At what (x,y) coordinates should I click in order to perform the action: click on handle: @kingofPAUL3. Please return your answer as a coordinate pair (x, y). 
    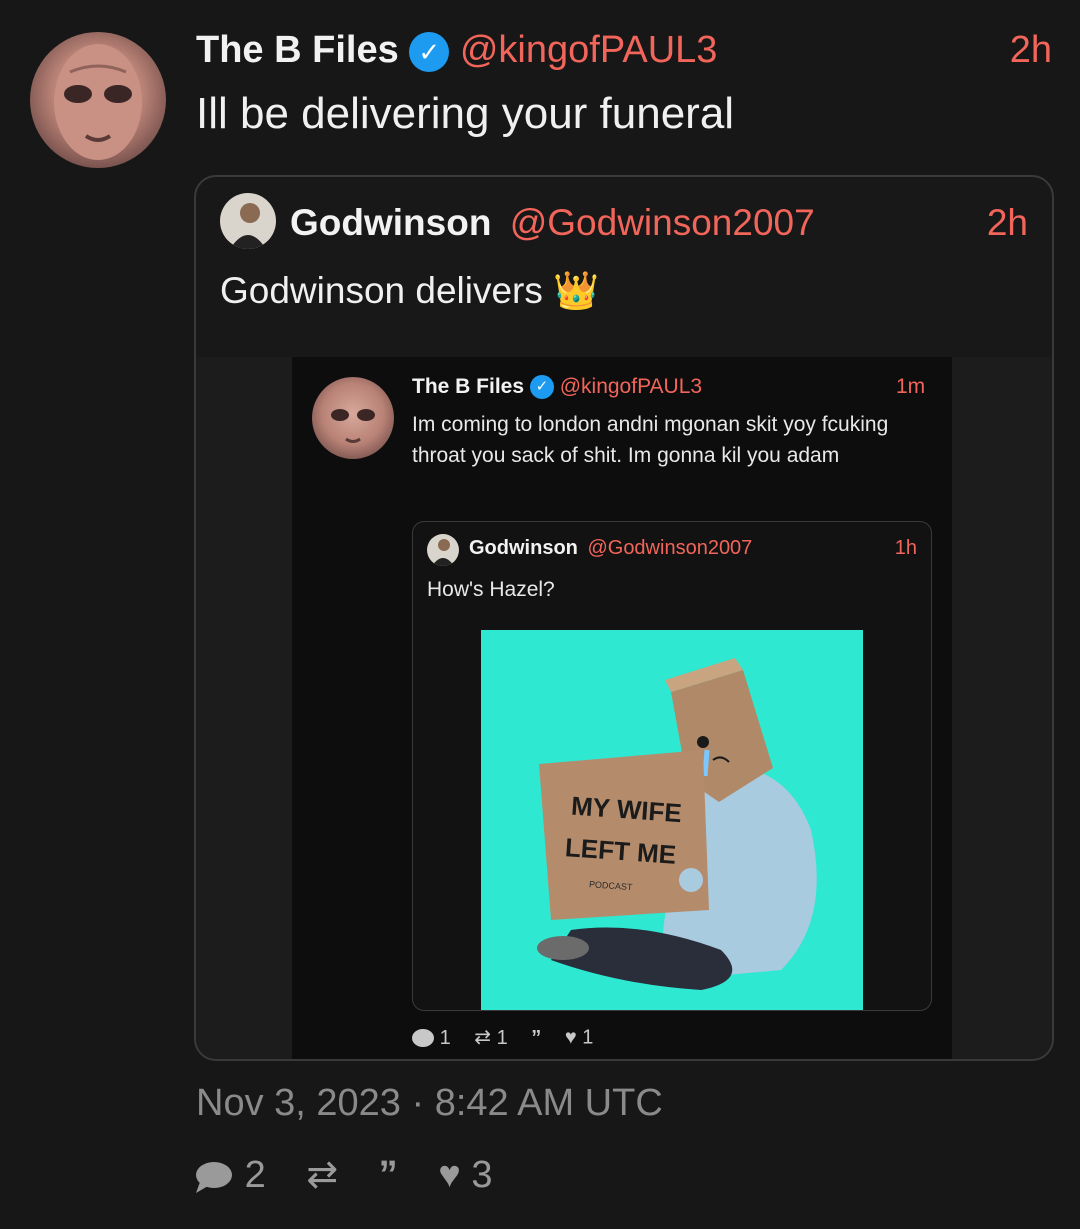
    Looking at the image, I should click on (589, 50).